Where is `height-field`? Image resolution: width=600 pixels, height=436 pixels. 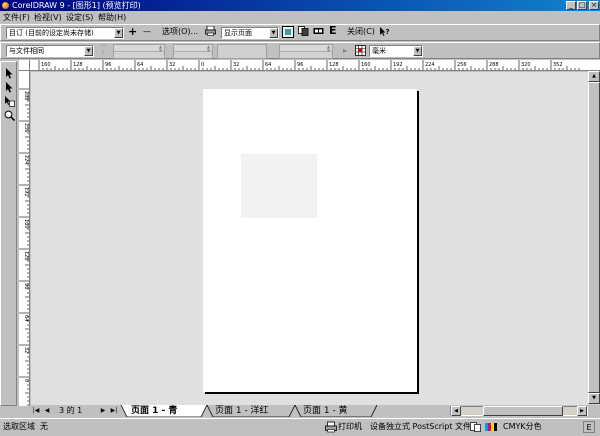 height-field is located at coordinates (193, 55).